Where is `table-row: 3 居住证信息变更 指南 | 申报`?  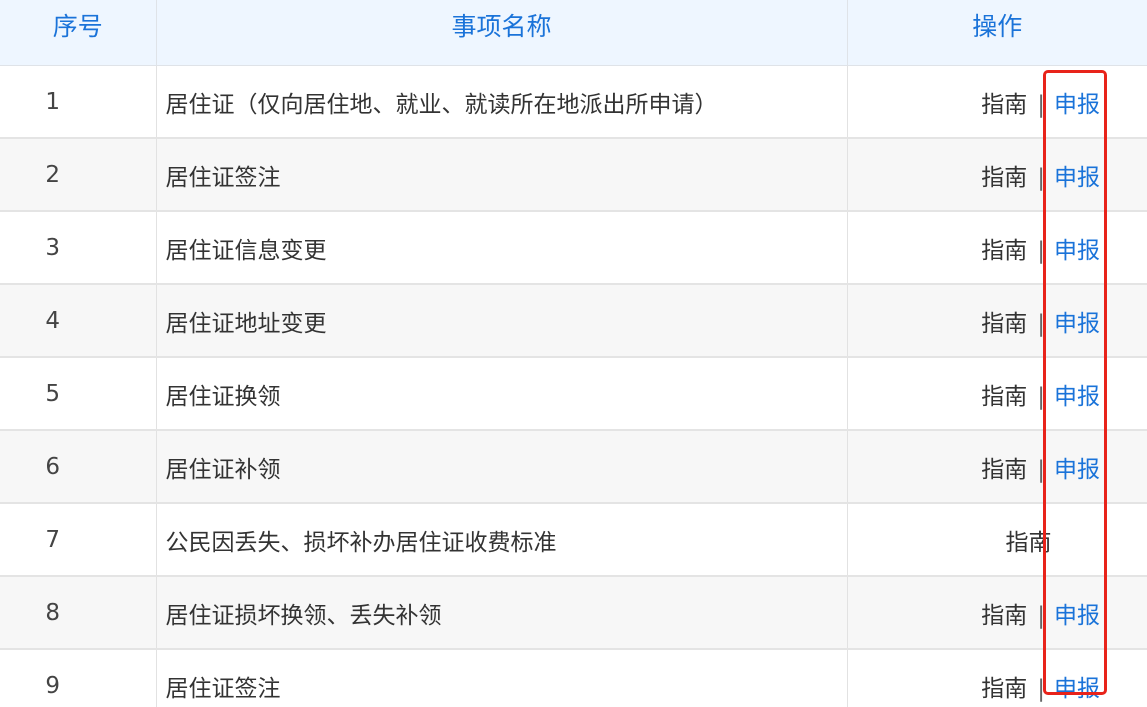
table-row: 3 居住证信息变更 指南 | 申报 is located at coordinates (573, 248).